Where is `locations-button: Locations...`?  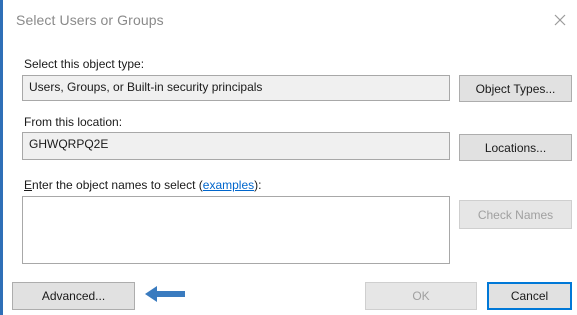
locations-button: Locations... is located at coordinates (515, 147).